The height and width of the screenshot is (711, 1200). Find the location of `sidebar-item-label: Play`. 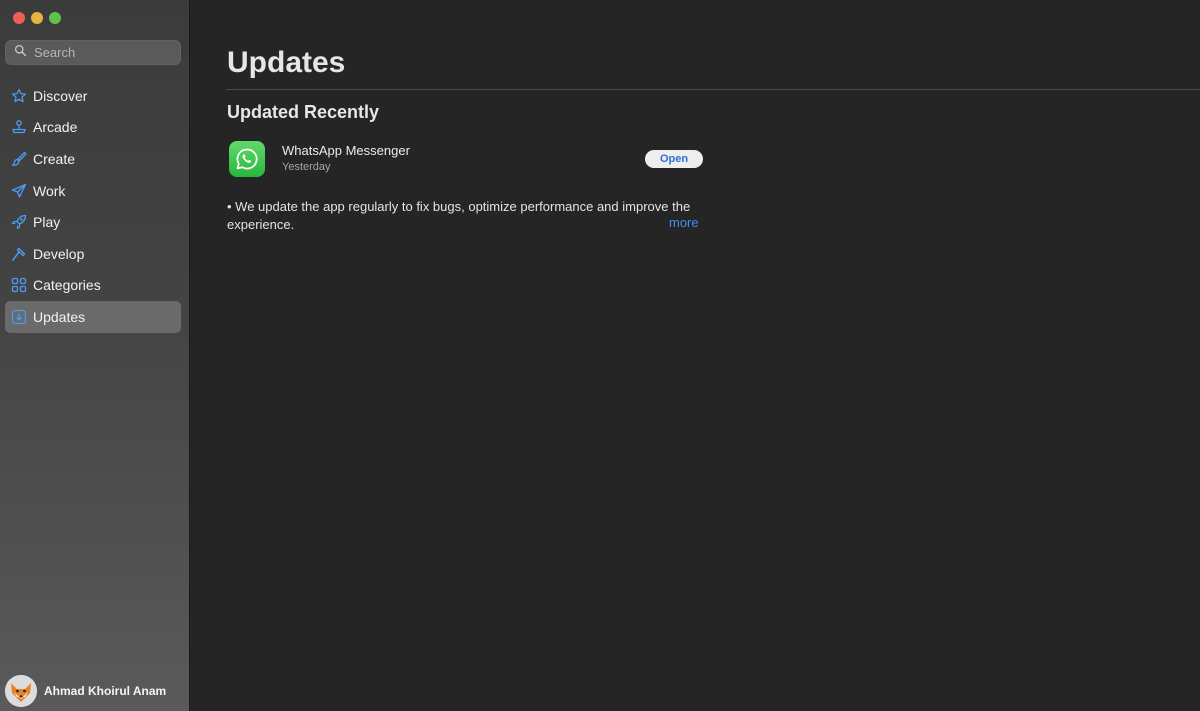

sidebar-item-label: Play is located at coordinates (47, 222).